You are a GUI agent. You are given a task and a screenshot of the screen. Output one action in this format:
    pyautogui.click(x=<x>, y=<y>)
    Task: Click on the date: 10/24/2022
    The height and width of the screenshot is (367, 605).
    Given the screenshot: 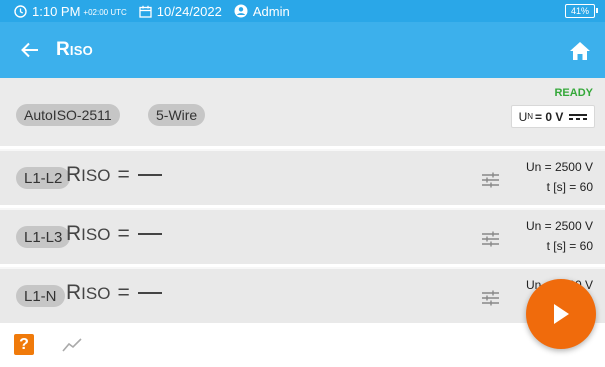 What is the action you would take?
    pyautogui.click(x=180, y=11)
    